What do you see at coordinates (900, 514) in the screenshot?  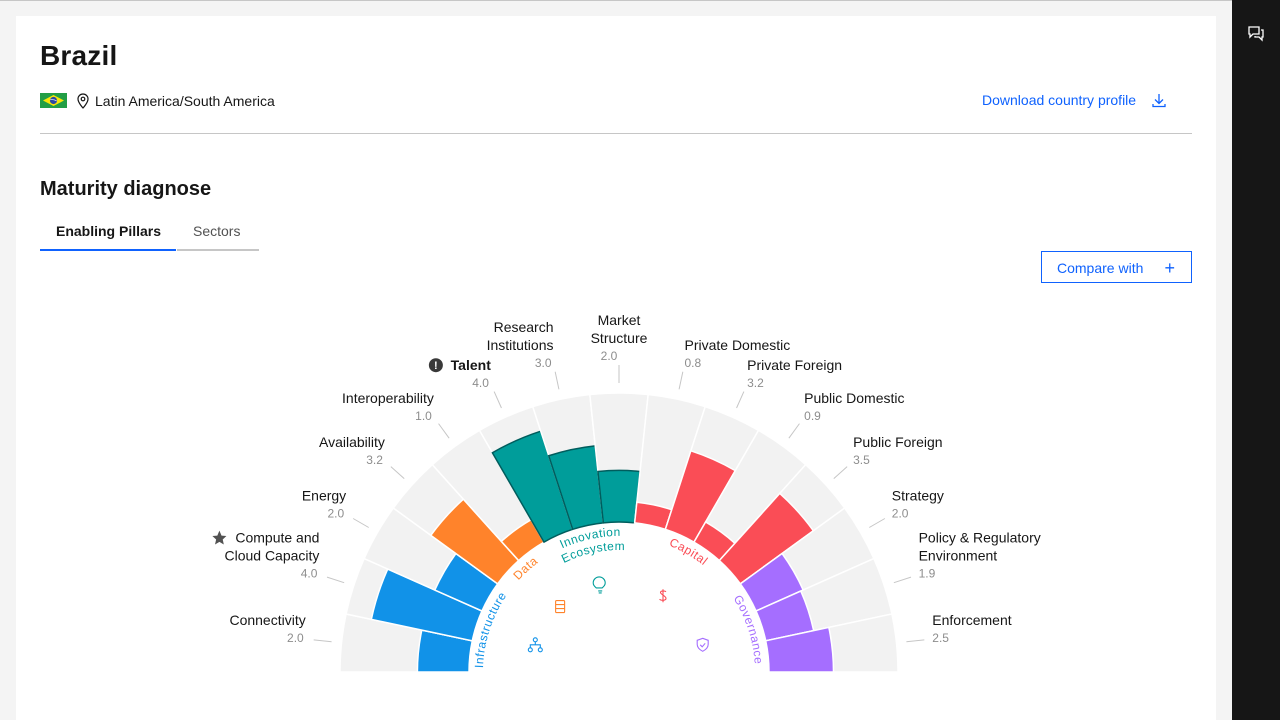 I see `value-strategy: 2.0` at bounding box center [900, 514].